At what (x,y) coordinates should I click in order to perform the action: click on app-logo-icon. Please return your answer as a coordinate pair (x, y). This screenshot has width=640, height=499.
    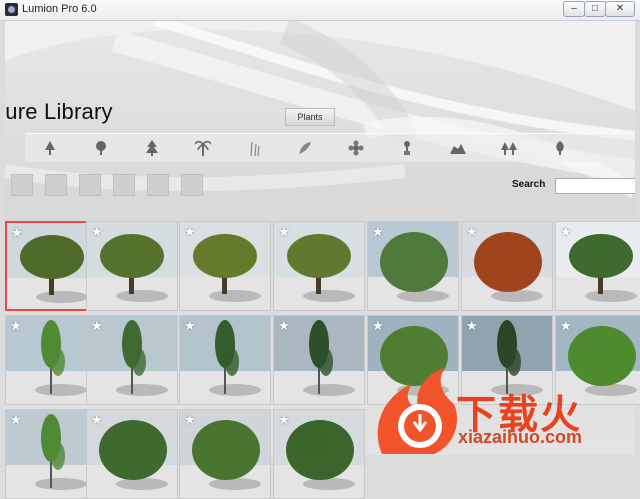
    Looking at the image, I should click on (11, 9).